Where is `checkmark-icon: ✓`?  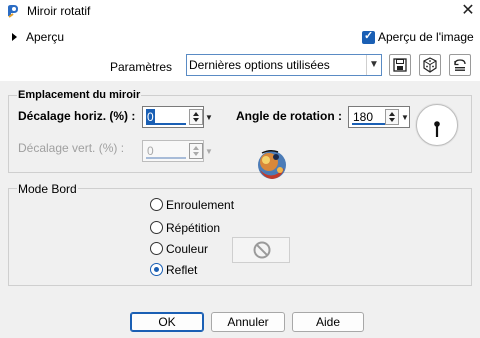
checkmark-icon: ✓ is located at coordinates (369, 36).